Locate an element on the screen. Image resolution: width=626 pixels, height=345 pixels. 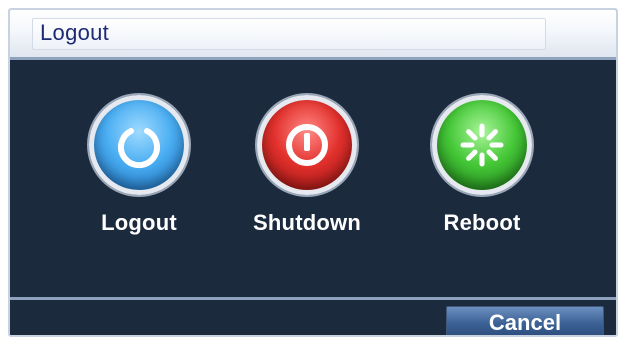
title-field is located at coordinates (289, 34).